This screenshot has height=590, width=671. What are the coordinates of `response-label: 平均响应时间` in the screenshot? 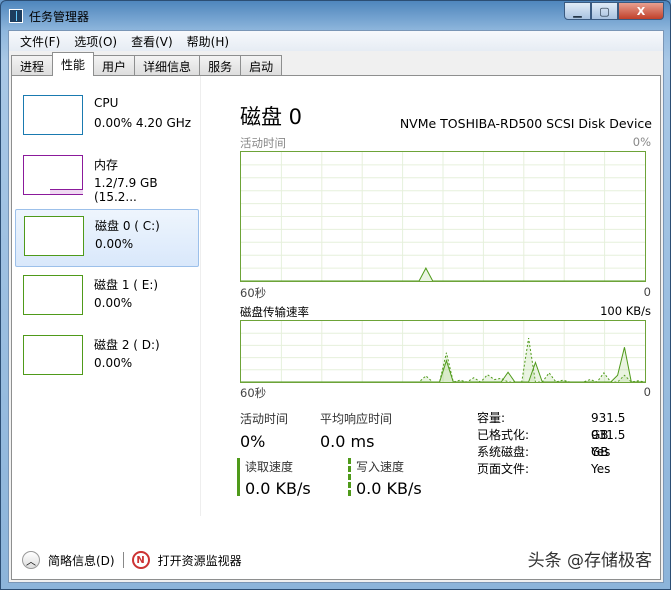 It's located at (356, 419).